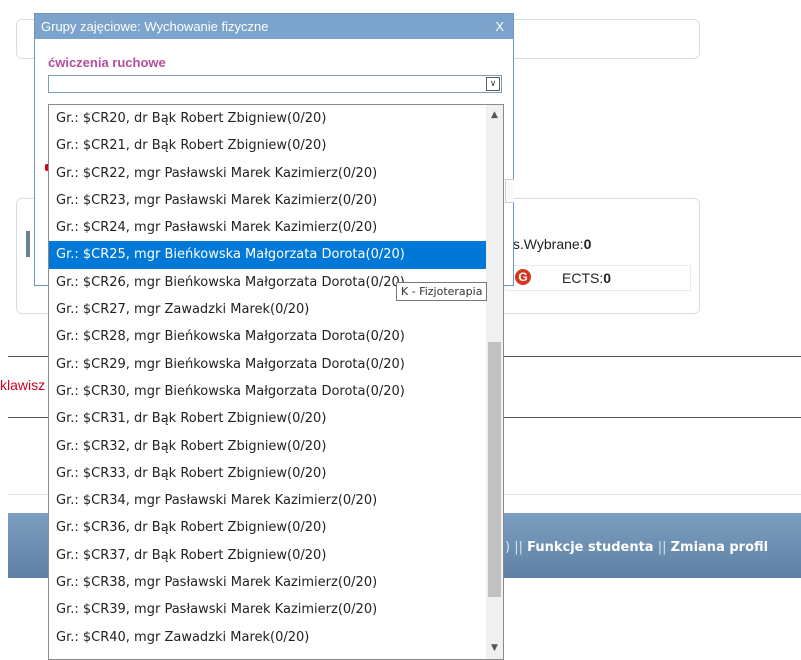 This screenshot has width=801, height=660. I want to click on scroll-down-arrow-icon: ▼, so click(494, 648).